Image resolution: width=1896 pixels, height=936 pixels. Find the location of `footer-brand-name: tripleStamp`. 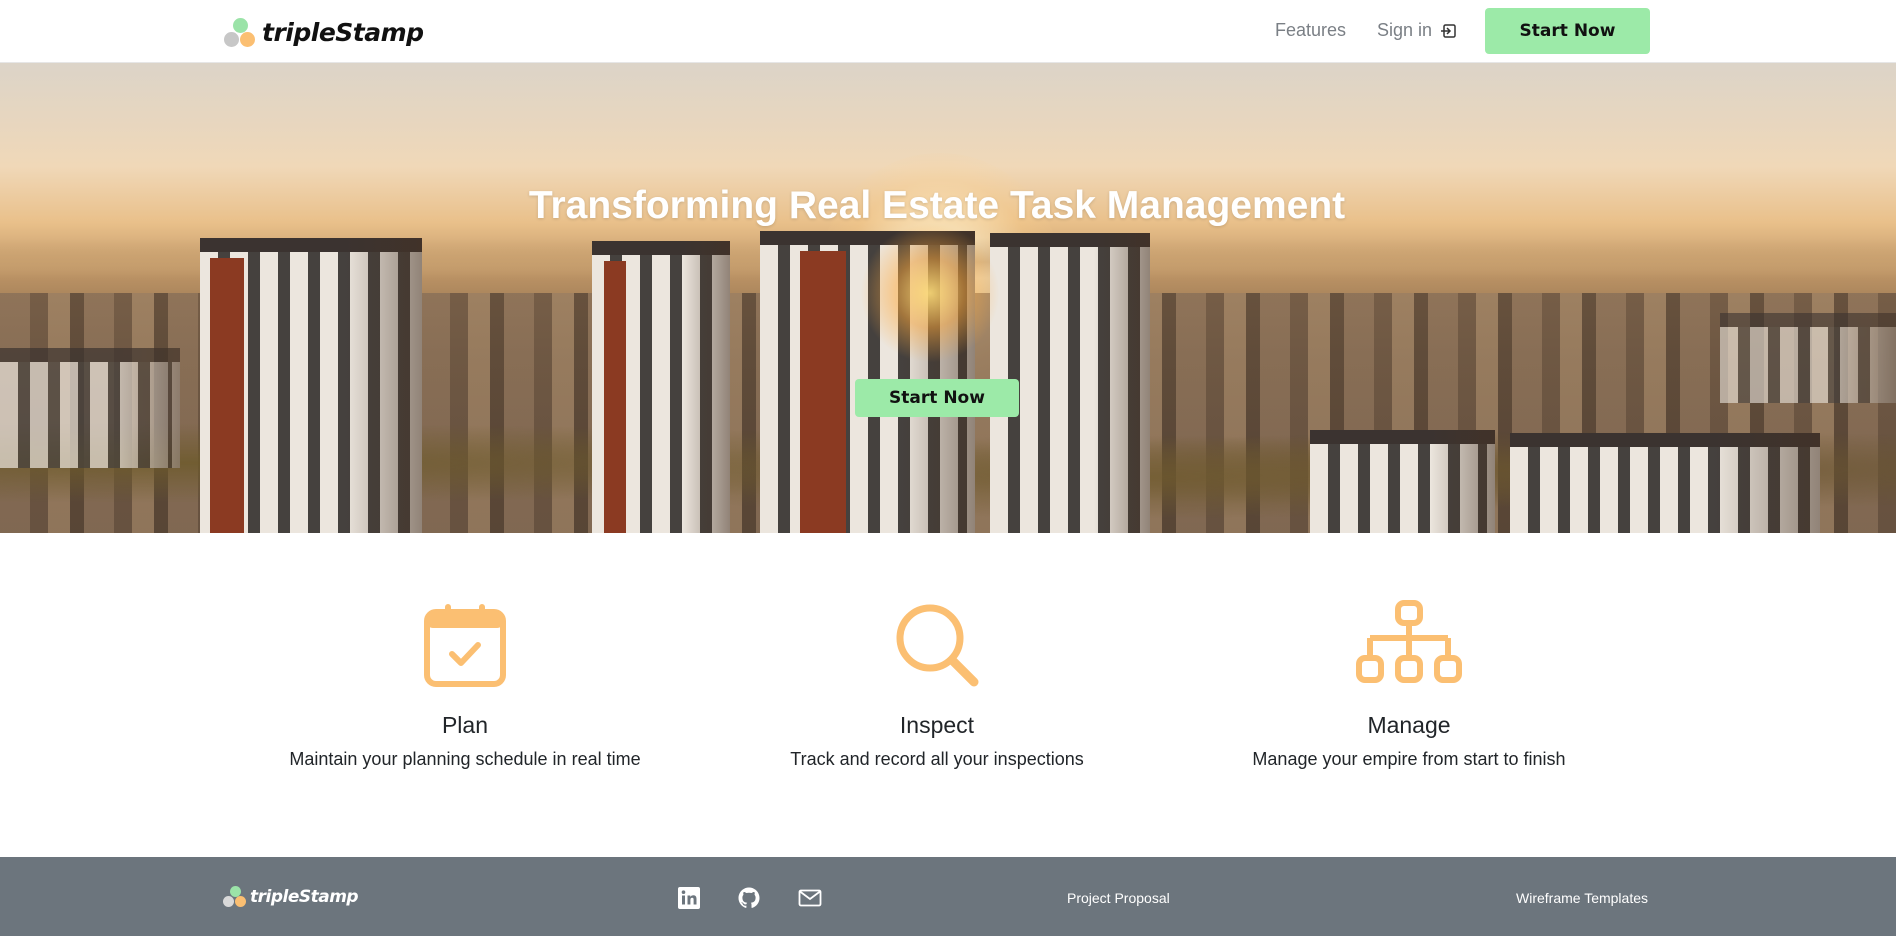

footer-brand-name: tripleStamp is located at coordinates (304, 897).